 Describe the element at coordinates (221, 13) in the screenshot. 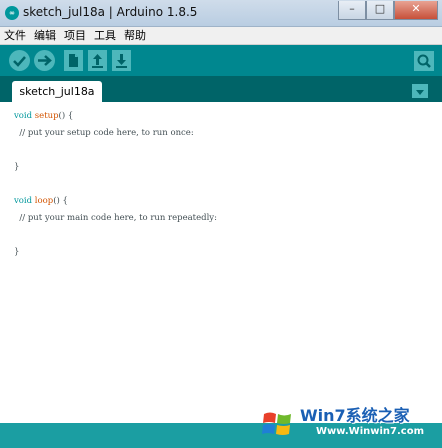

I see `title-bar: ∞ sketch_jul18a | Arduino 1.8.5 – □ ✕` at that location.